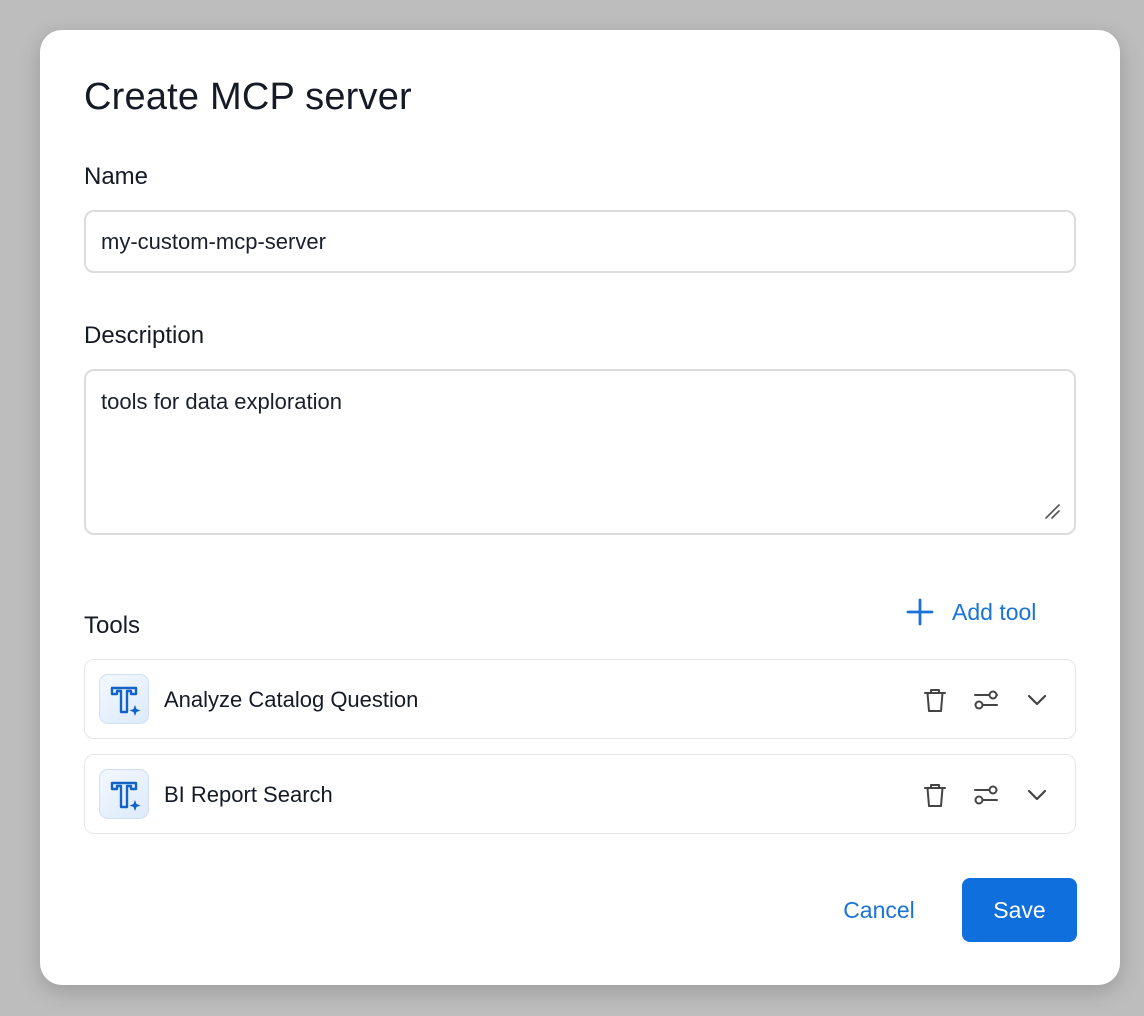 This screenshot has width=1144, height=1016. What do you see at coordinates (248, 97) in the screenshot?
I see `dialog-title: Create MCP server` at bounding box center [248, 97].